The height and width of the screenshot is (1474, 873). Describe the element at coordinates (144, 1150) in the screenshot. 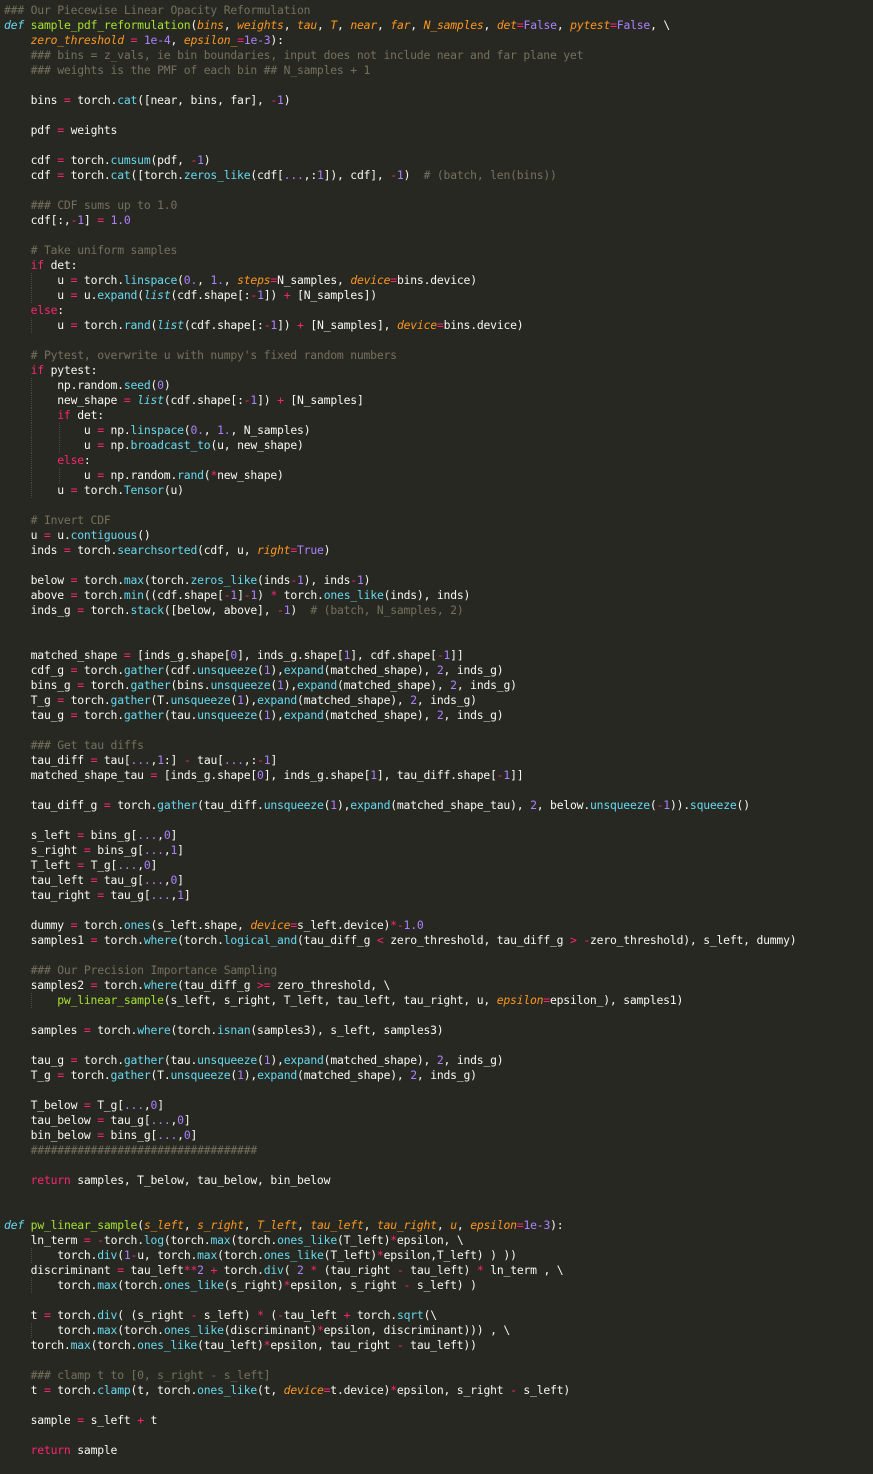

I see `code-token: ##################################` at that location.